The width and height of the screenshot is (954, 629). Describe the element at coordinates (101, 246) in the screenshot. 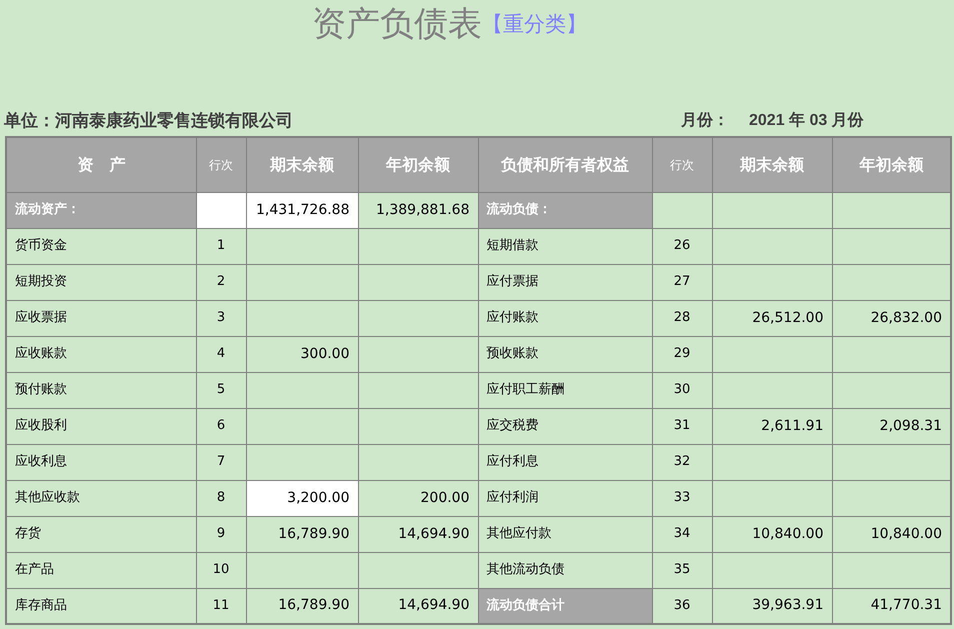

I see `row-label: 货币资金` at that location.